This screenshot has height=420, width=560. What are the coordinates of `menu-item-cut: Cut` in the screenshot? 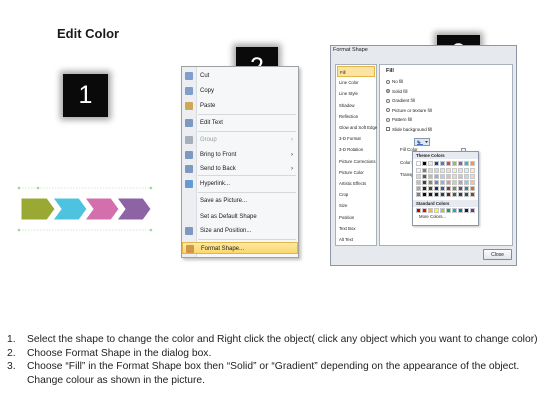 It's located at (240, 76).